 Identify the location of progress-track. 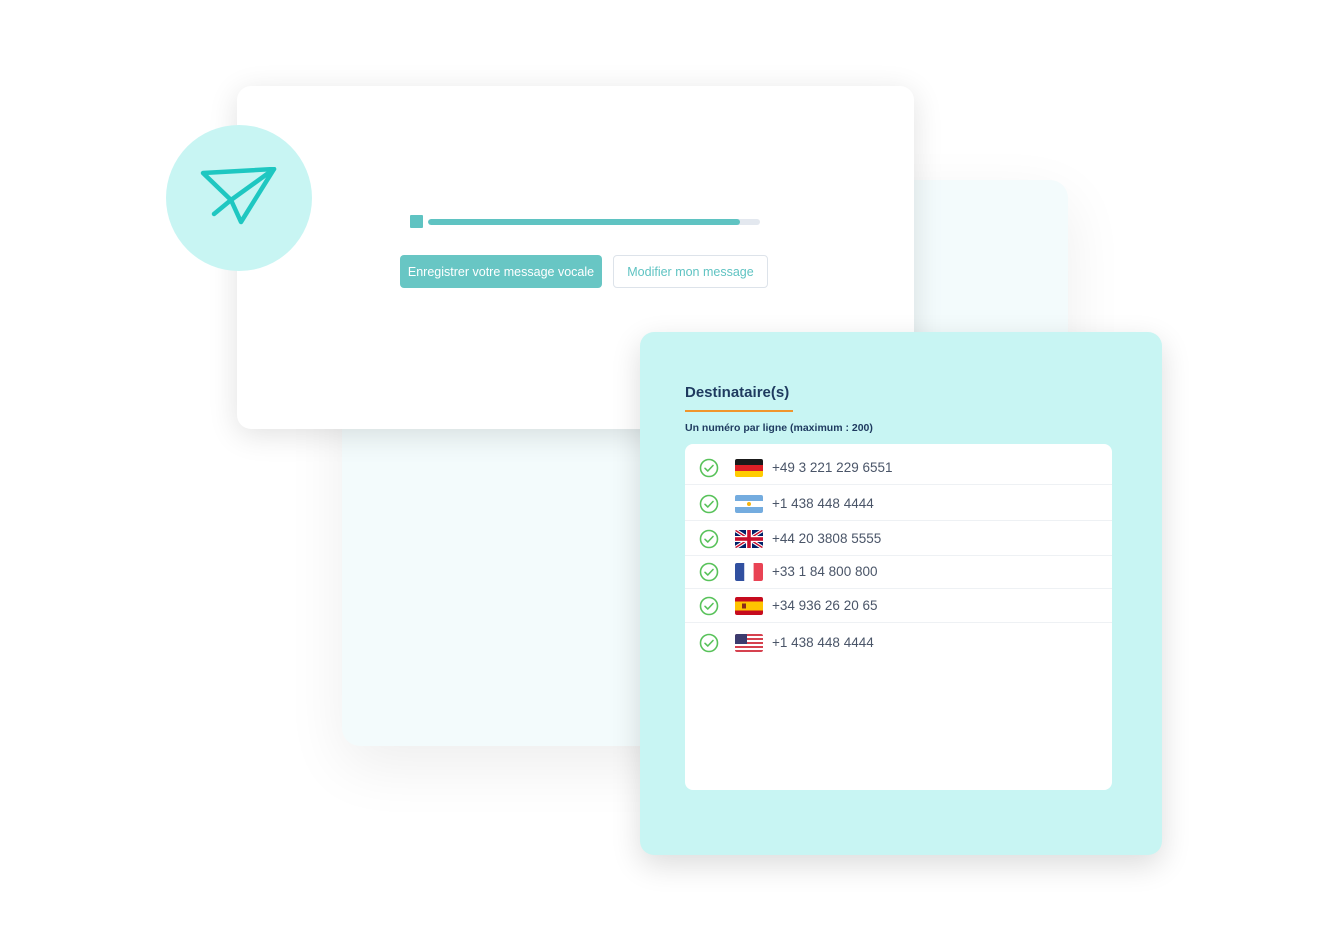
(594, 222).